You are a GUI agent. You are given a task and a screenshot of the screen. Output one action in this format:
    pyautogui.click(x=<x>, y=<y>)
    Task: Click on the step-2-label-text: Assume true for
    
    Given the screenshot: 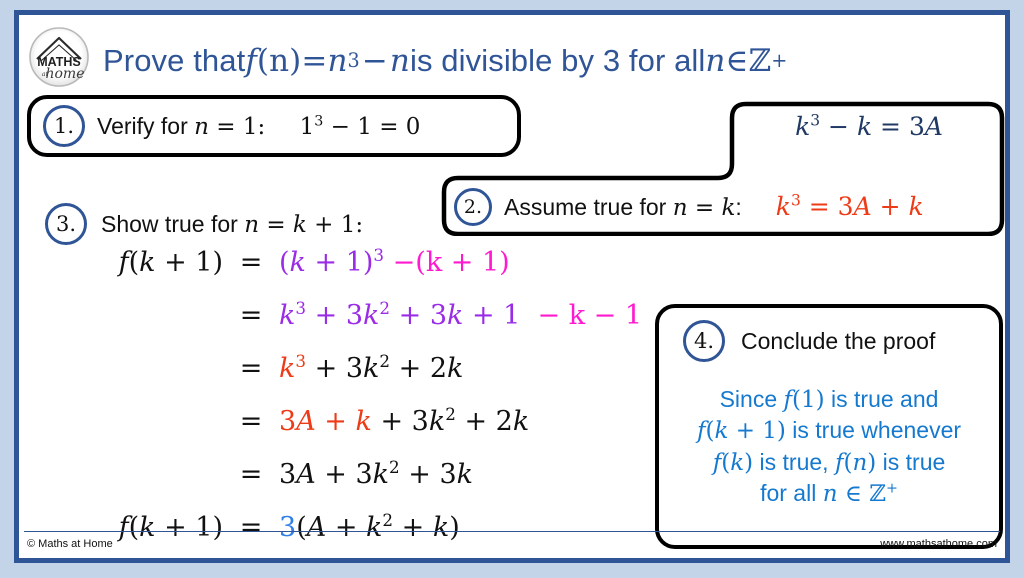 What is the action you would take?
    pyautogui.click(x=585, y=206)
    